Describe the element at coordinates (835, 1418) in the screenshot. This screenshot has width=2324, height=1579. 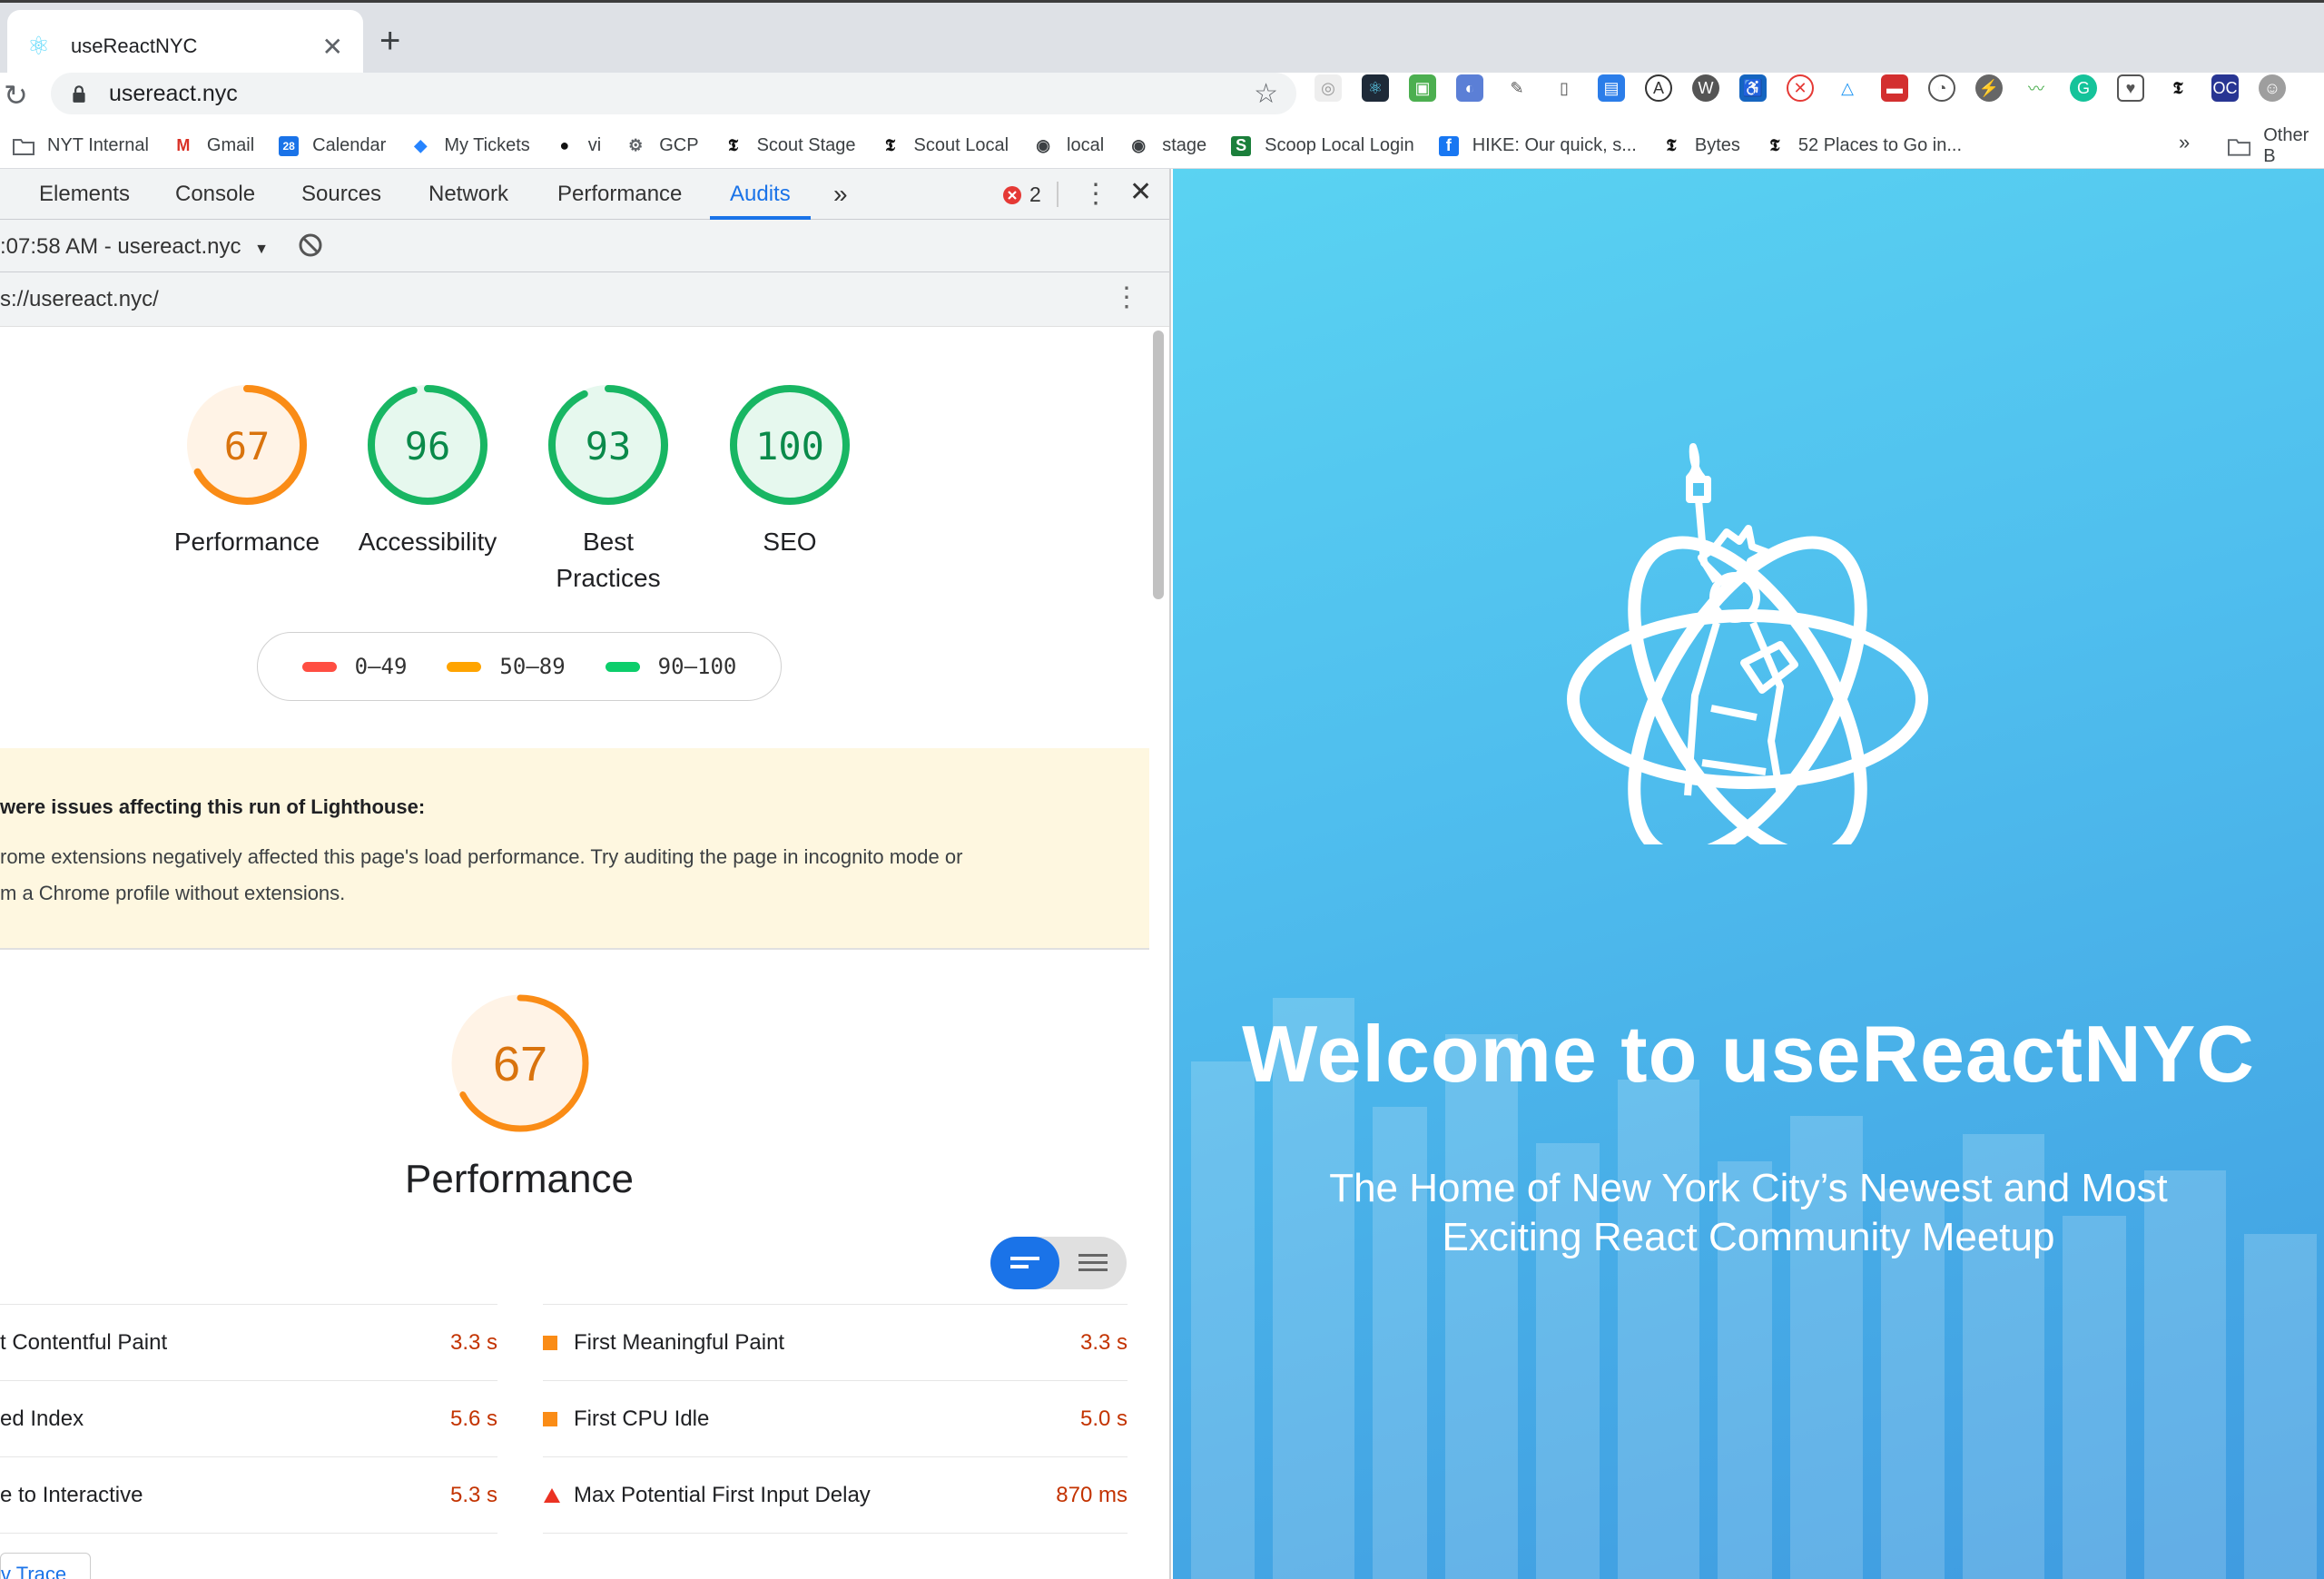
I see `metric-row: First CPU Idle 5.0 s` at that location.